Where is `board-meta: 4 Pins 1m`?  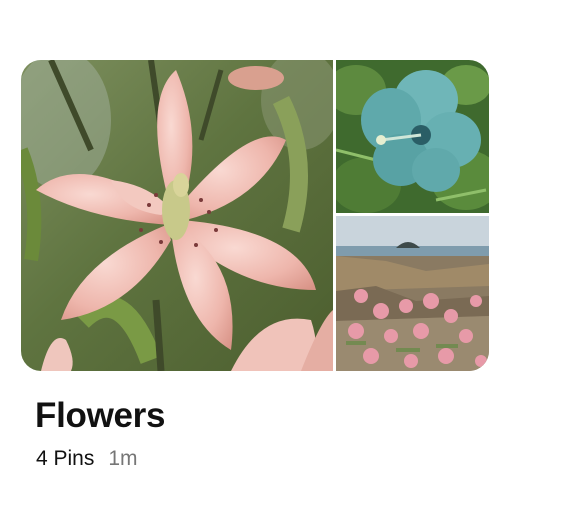
board-meta: 4 Pins 1m is located at coordinates (87, 459).